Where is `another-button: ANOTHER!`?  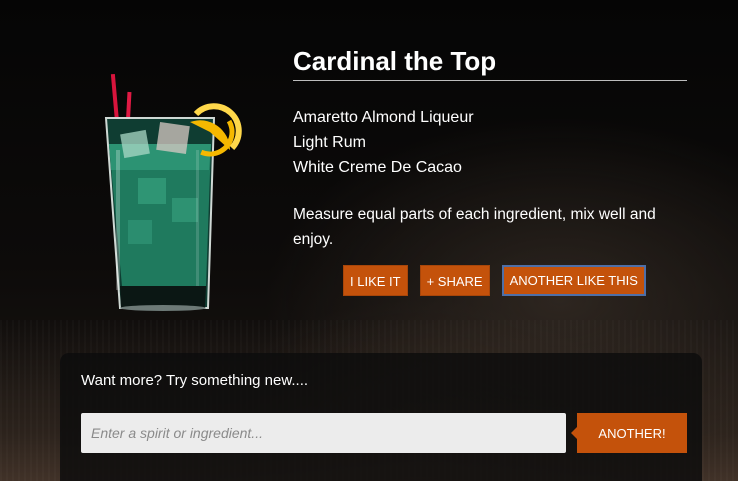 another-button: ANOTHER! is located at coordinates (629, 433).